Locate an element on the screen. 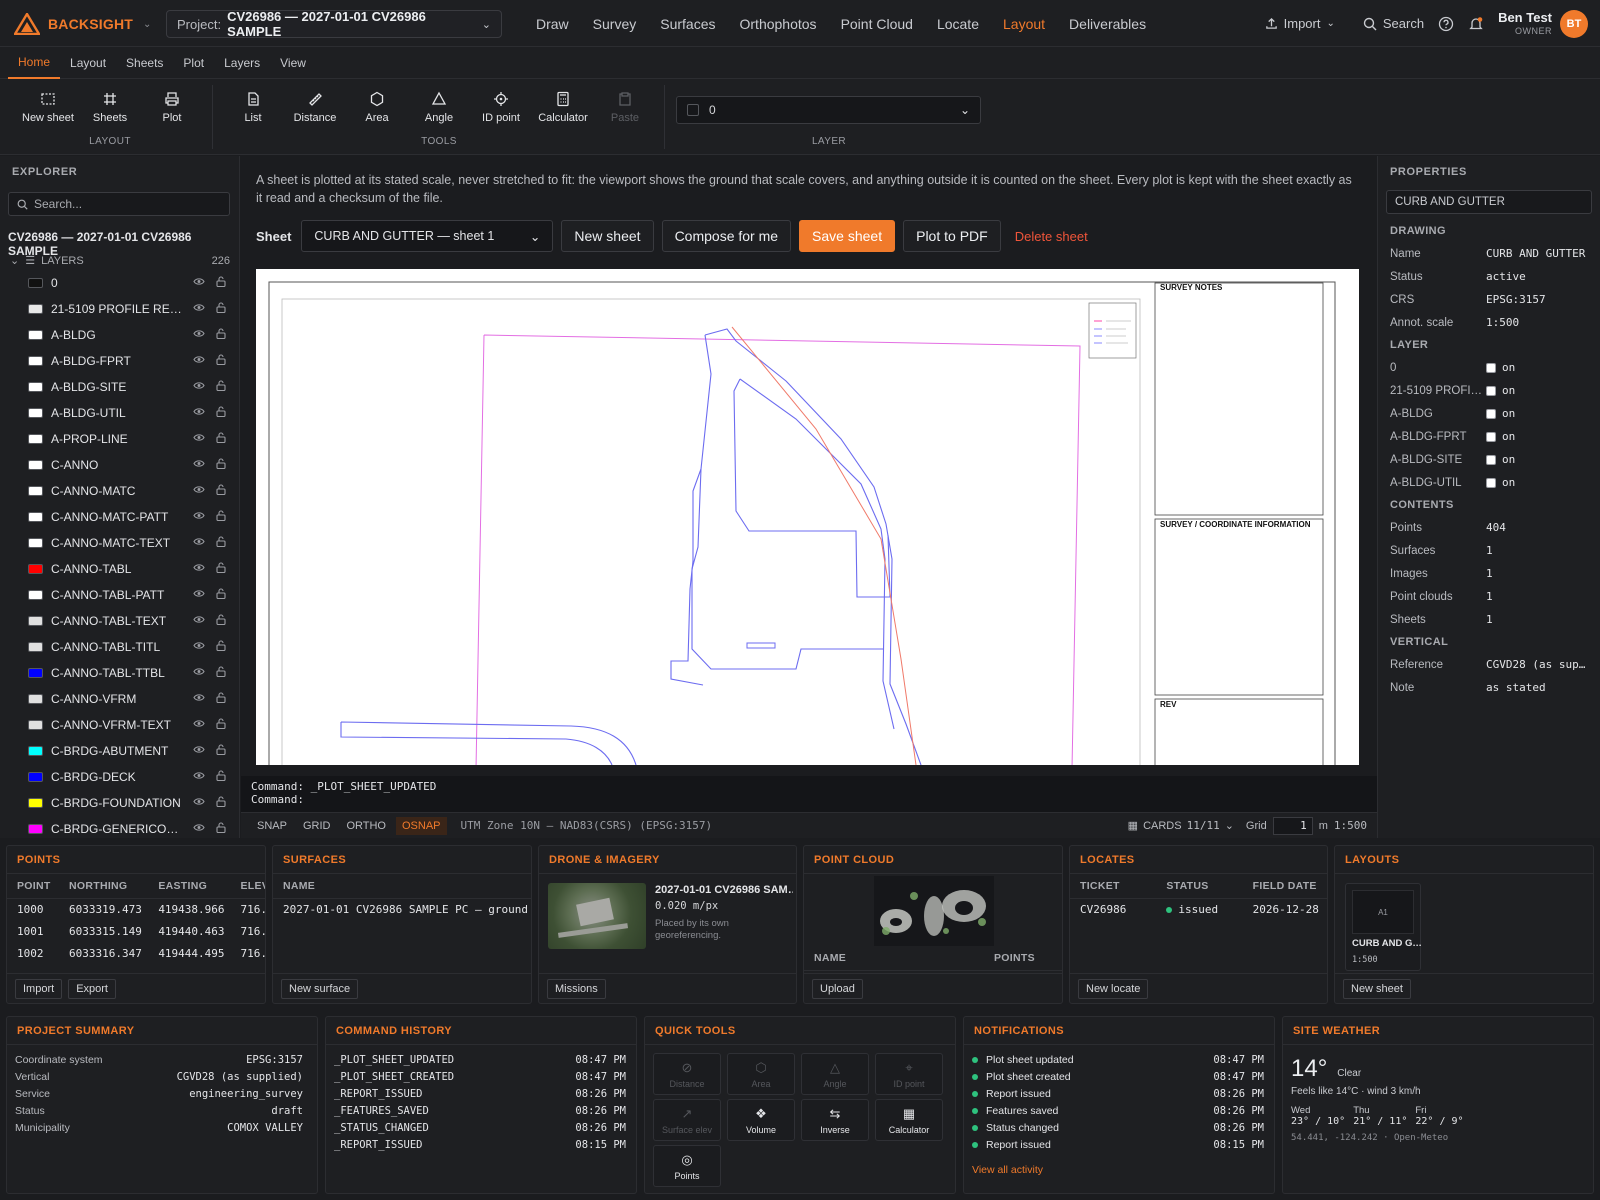 The height and width of the screenshot is (1200, 1600). property-row: 21-5109 PROFIL... on is located at coordinates (1489, 390).